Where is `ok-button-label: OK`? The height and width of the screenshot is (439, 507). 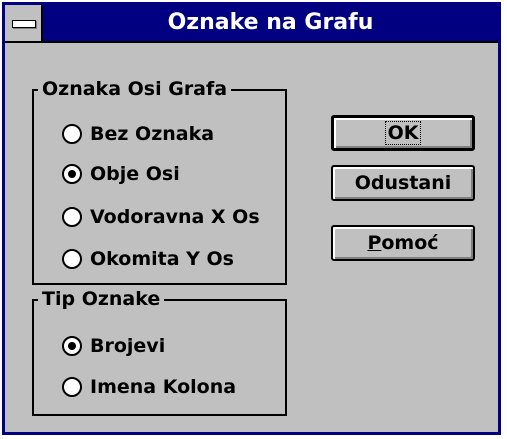 ok-button-label: OK is located at coordinates (403, 133).